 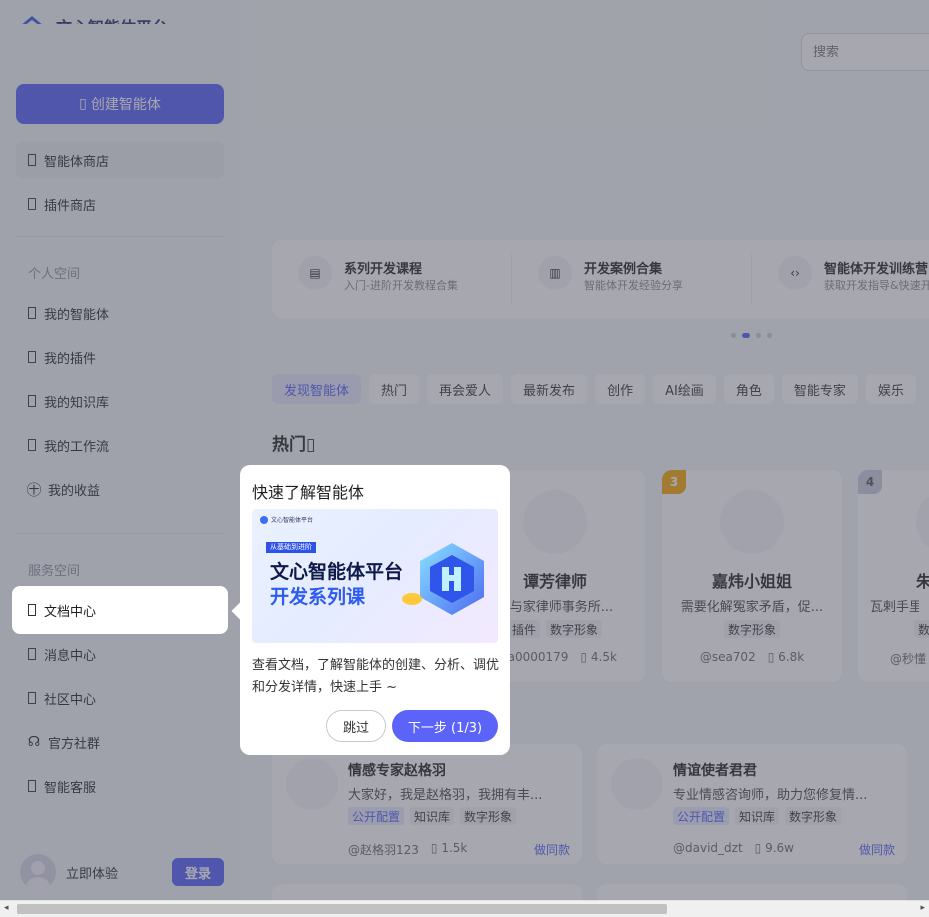 I want to click on popover-title: 快速了解智能体, so click(x=308, y=492).